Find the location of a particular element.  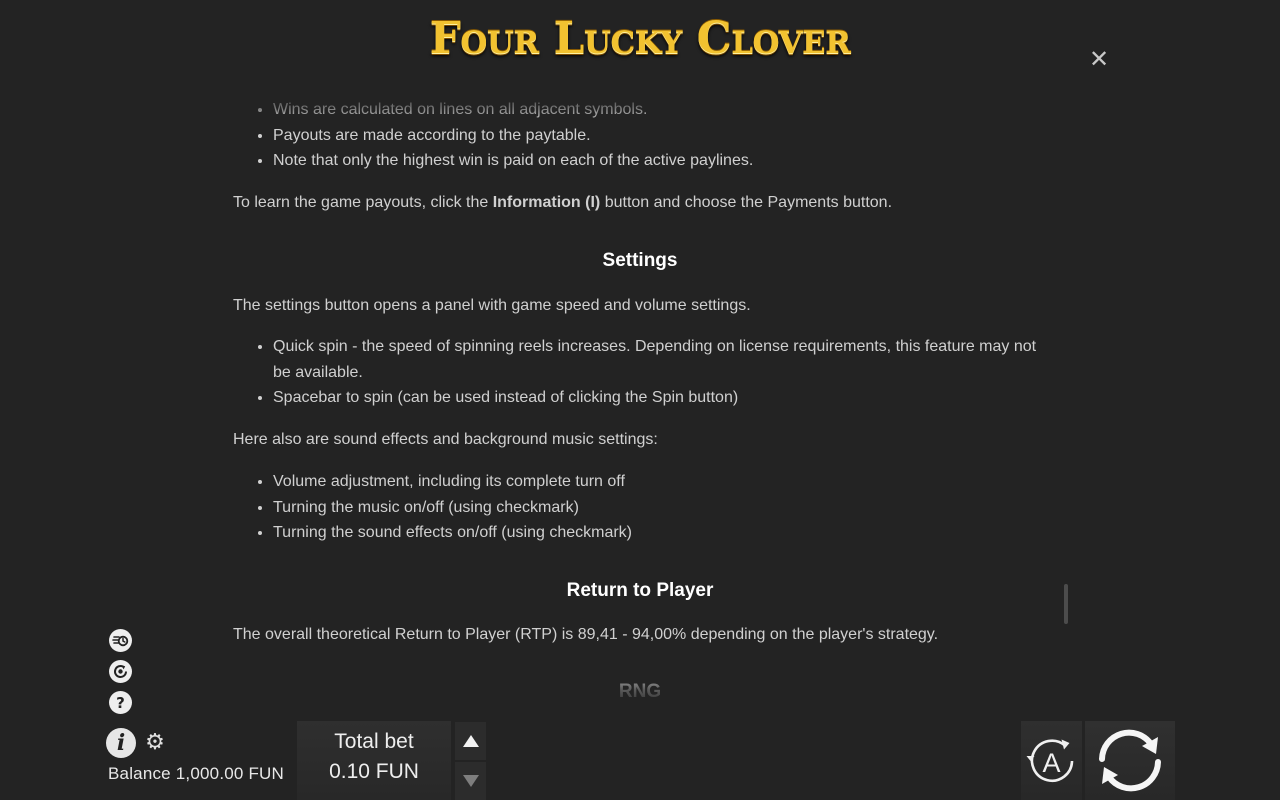

help-icon: ? is located at coordinates (120, 702).